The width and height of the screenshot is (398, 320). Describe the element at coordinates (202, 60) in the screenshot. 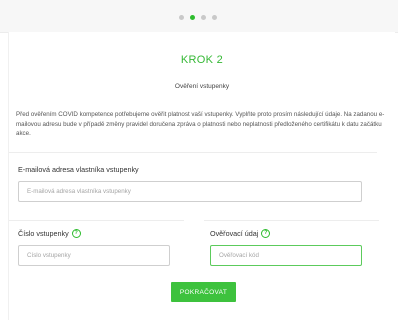

I see `step-title: KROK 2` at that location.